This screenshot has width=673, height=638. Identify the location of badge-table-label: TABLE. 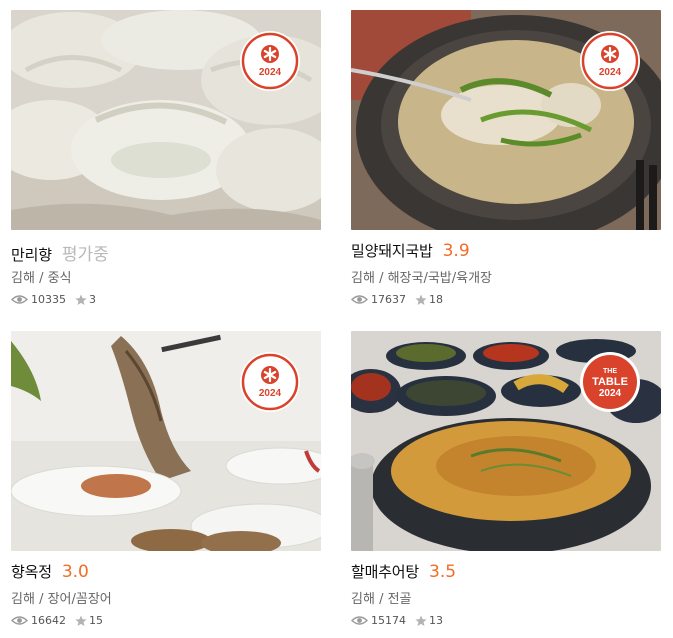
(610, 382).